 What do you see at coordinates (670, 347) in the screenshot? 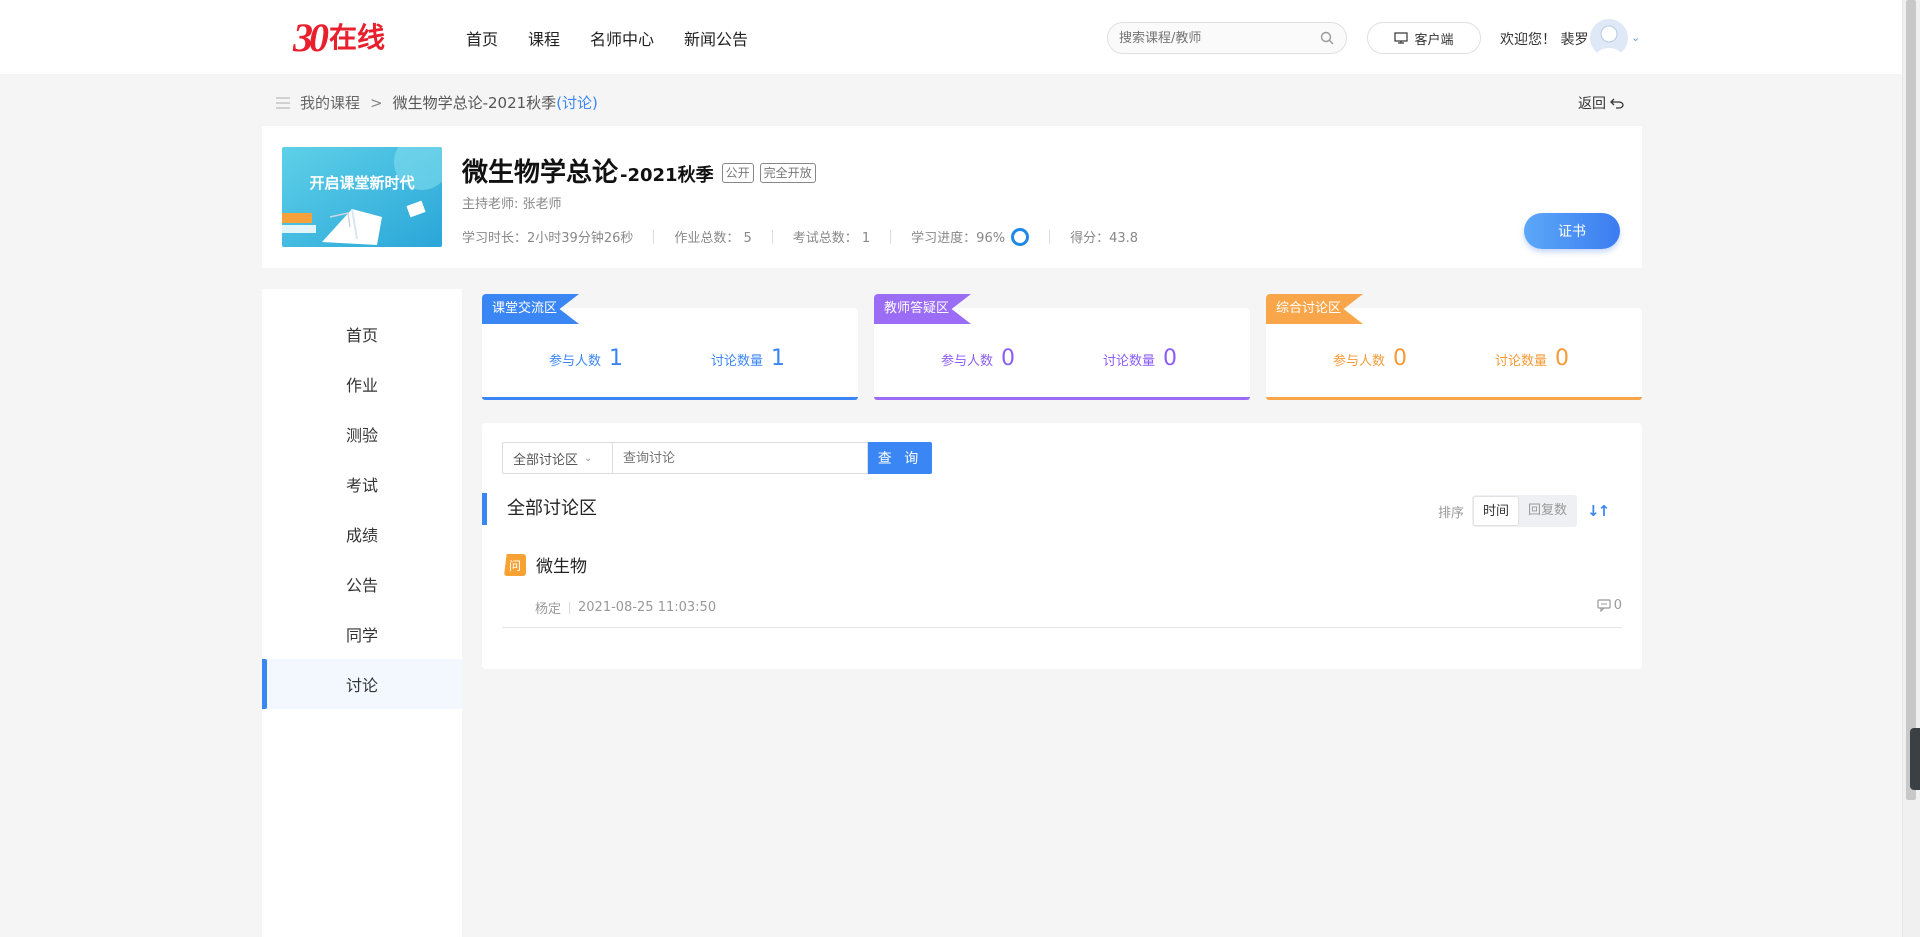
I see `zone-card-class-exchange: 课堂交流区 参与人数 1 讨论数量 1` at bounding box center [670, 347].